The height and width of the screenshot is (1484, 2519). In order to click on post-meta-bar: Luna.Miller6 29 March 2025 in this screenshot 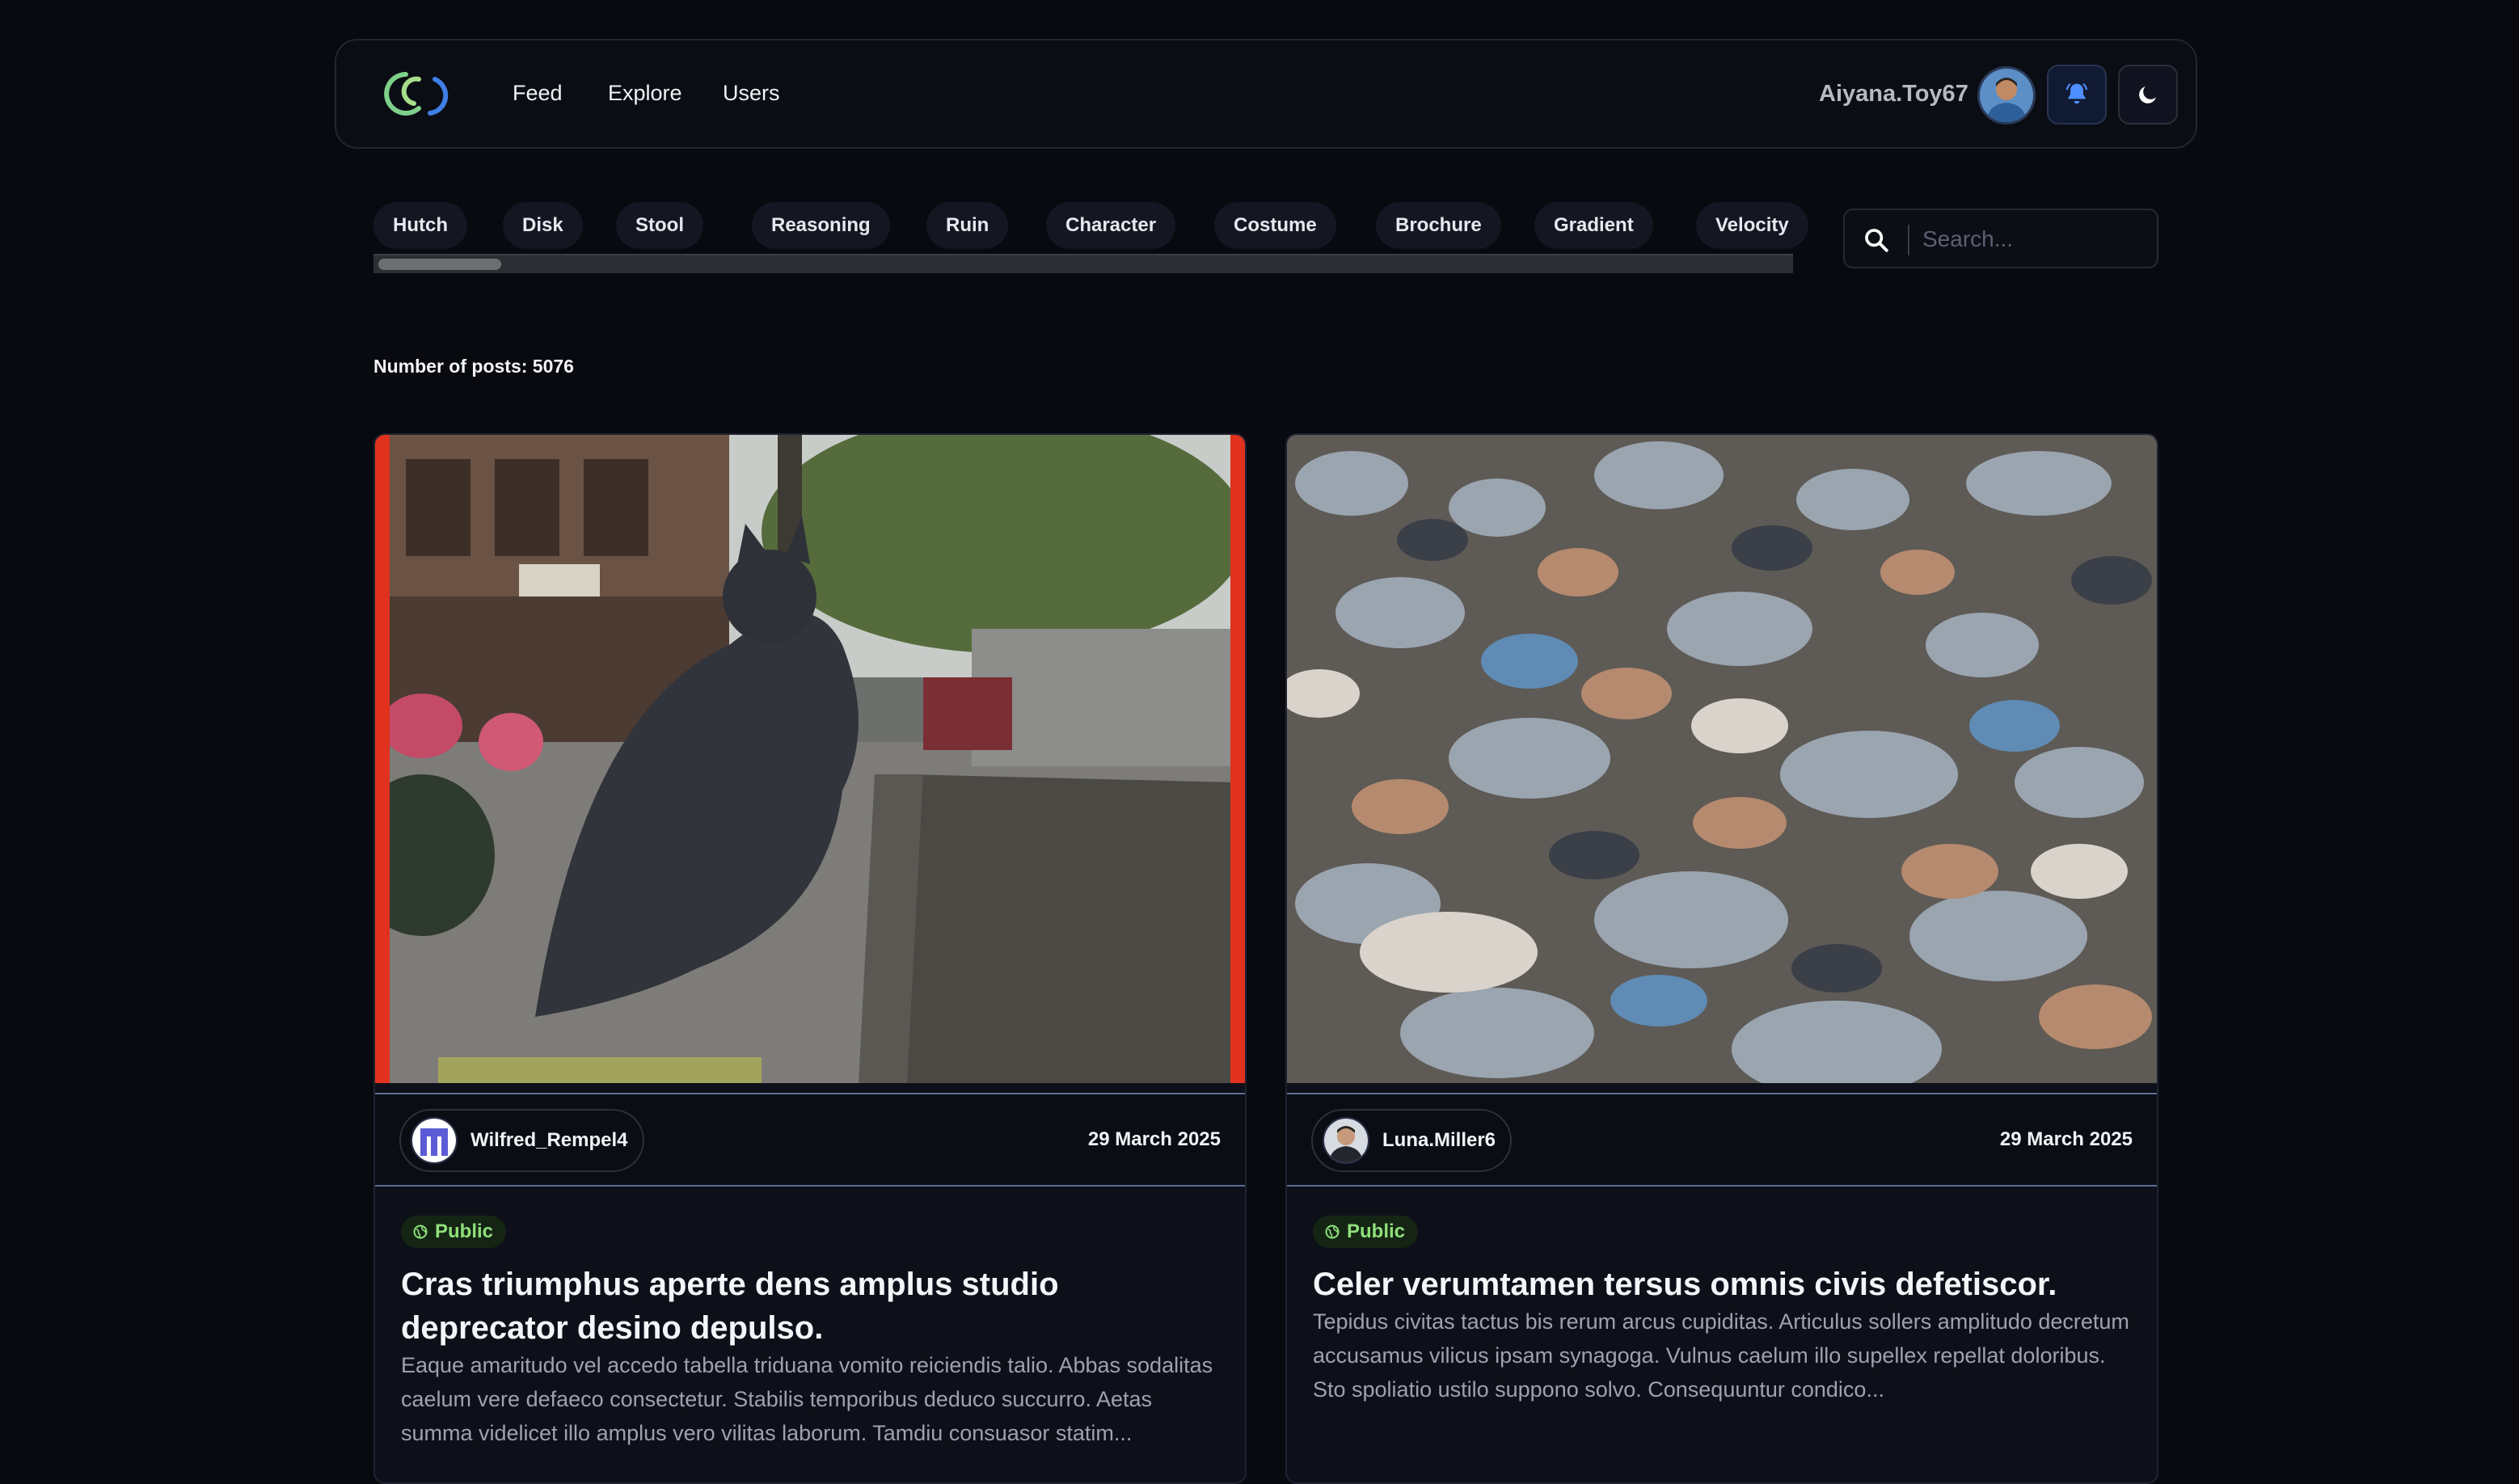, I will do `click(1722, 1140)`.